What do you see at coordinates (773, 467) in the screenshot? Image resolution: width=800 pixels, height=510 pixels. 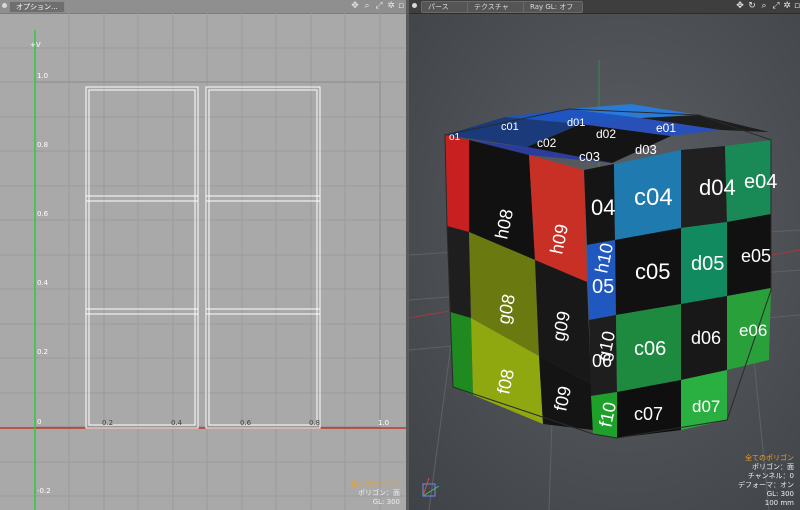 I see `viewport-info-line: ポリゴン：面` at bounding box center [773, 467].